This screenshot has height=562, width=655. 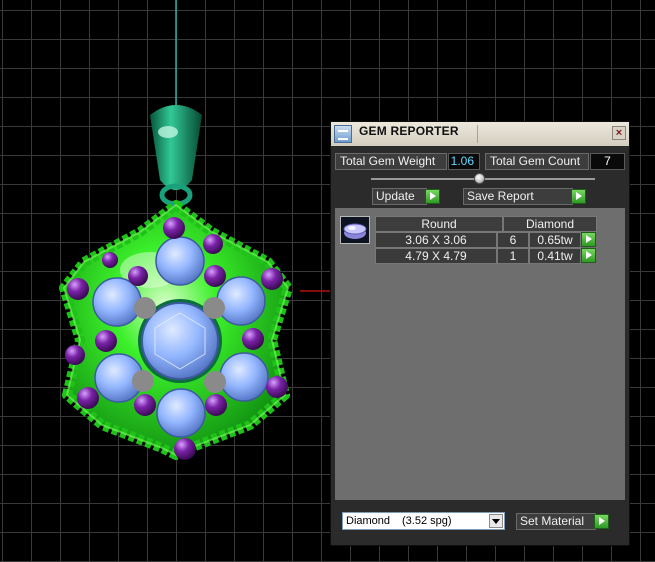 What do you see at coordinates (513, 256) in the screenshot?
I see `table-row-2-count: 1` at bounding box center [513, 256].